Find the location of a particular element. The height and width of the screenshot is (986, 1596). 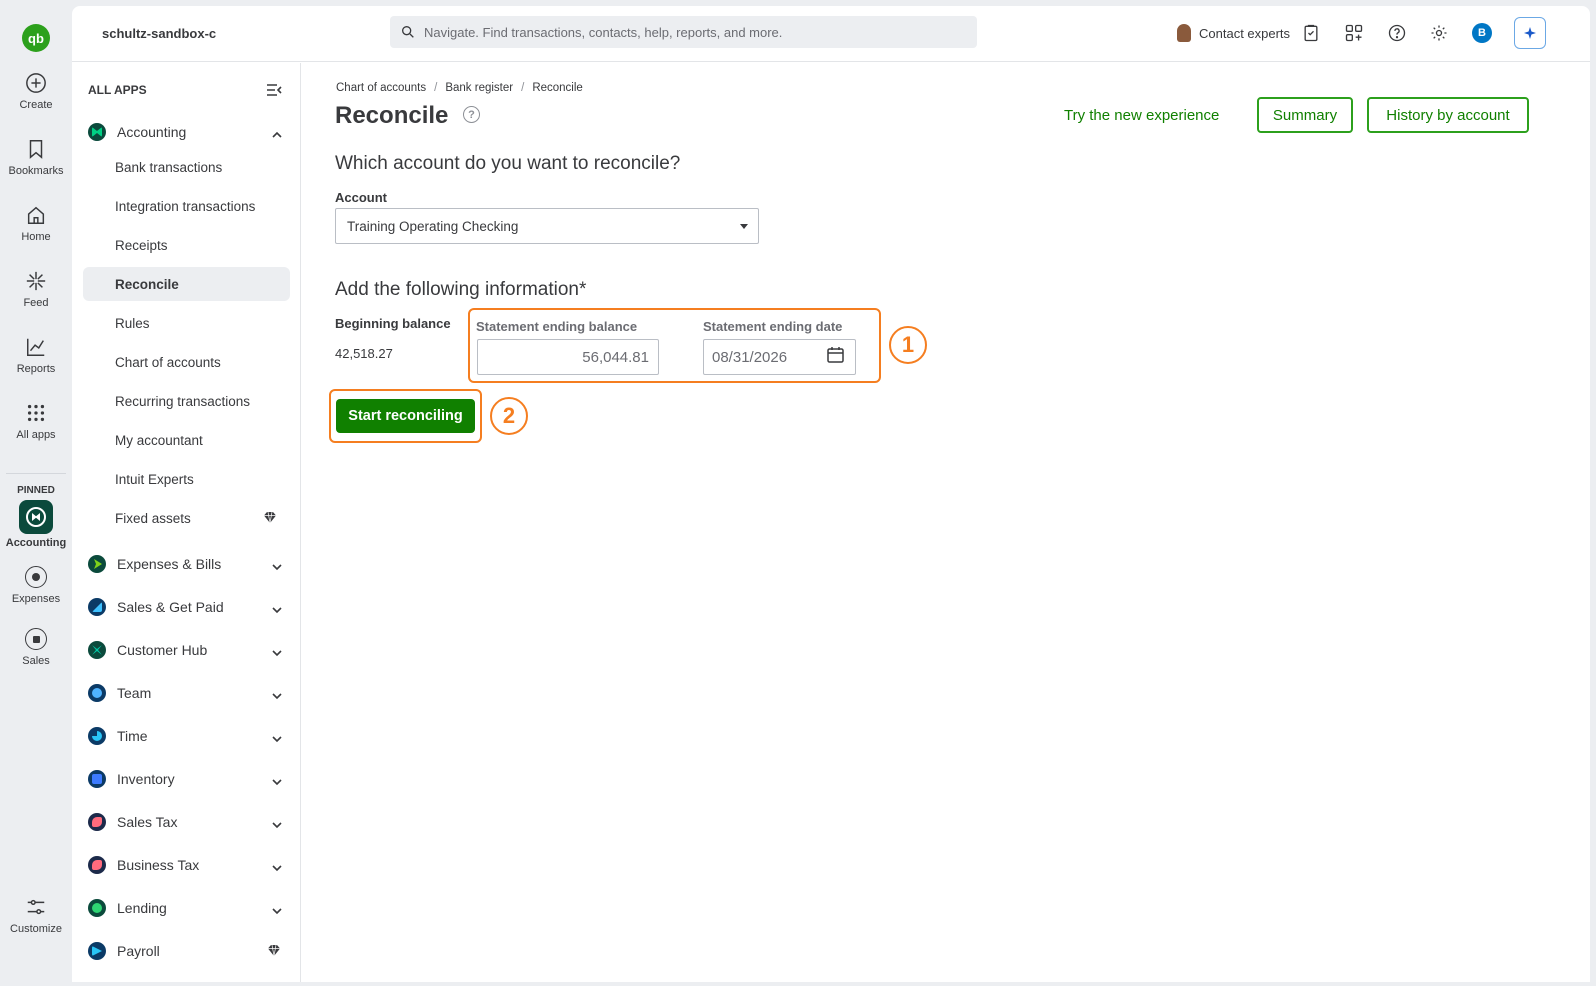

rail-label: Reports is located at coordinates (36, 369).